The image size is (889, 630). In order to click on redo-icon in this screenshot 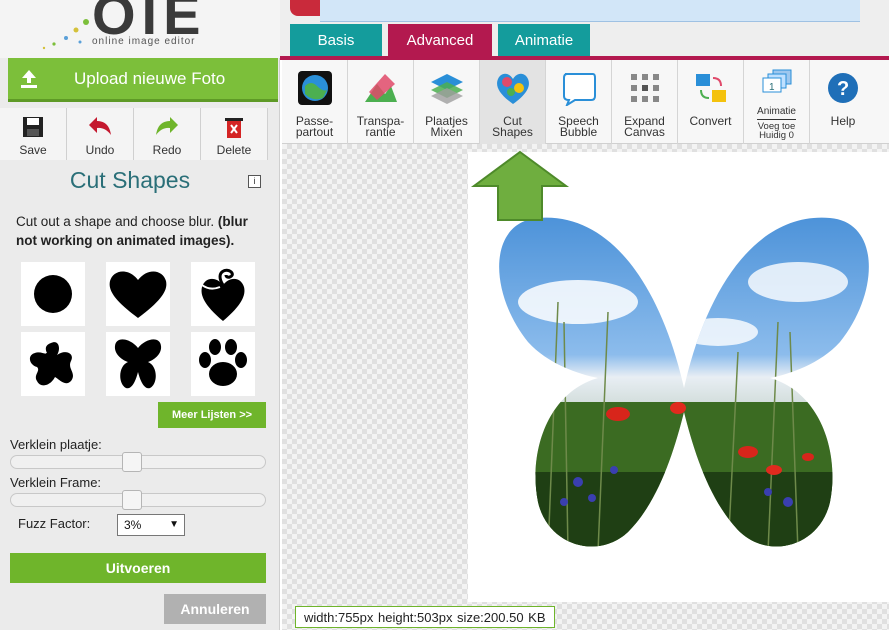, I will do `click(167, 126)`.